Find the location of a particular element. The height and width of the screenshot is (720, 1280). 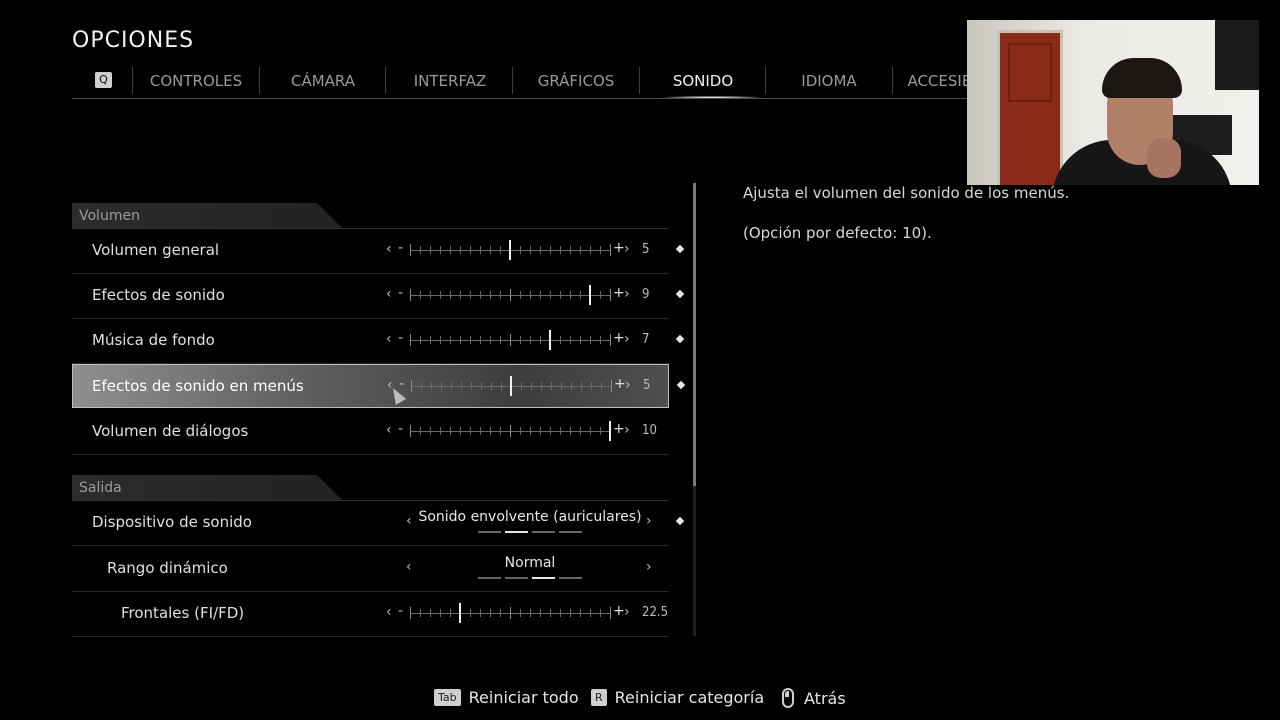

back-label: Atrás is located at coordinates (825, 698).